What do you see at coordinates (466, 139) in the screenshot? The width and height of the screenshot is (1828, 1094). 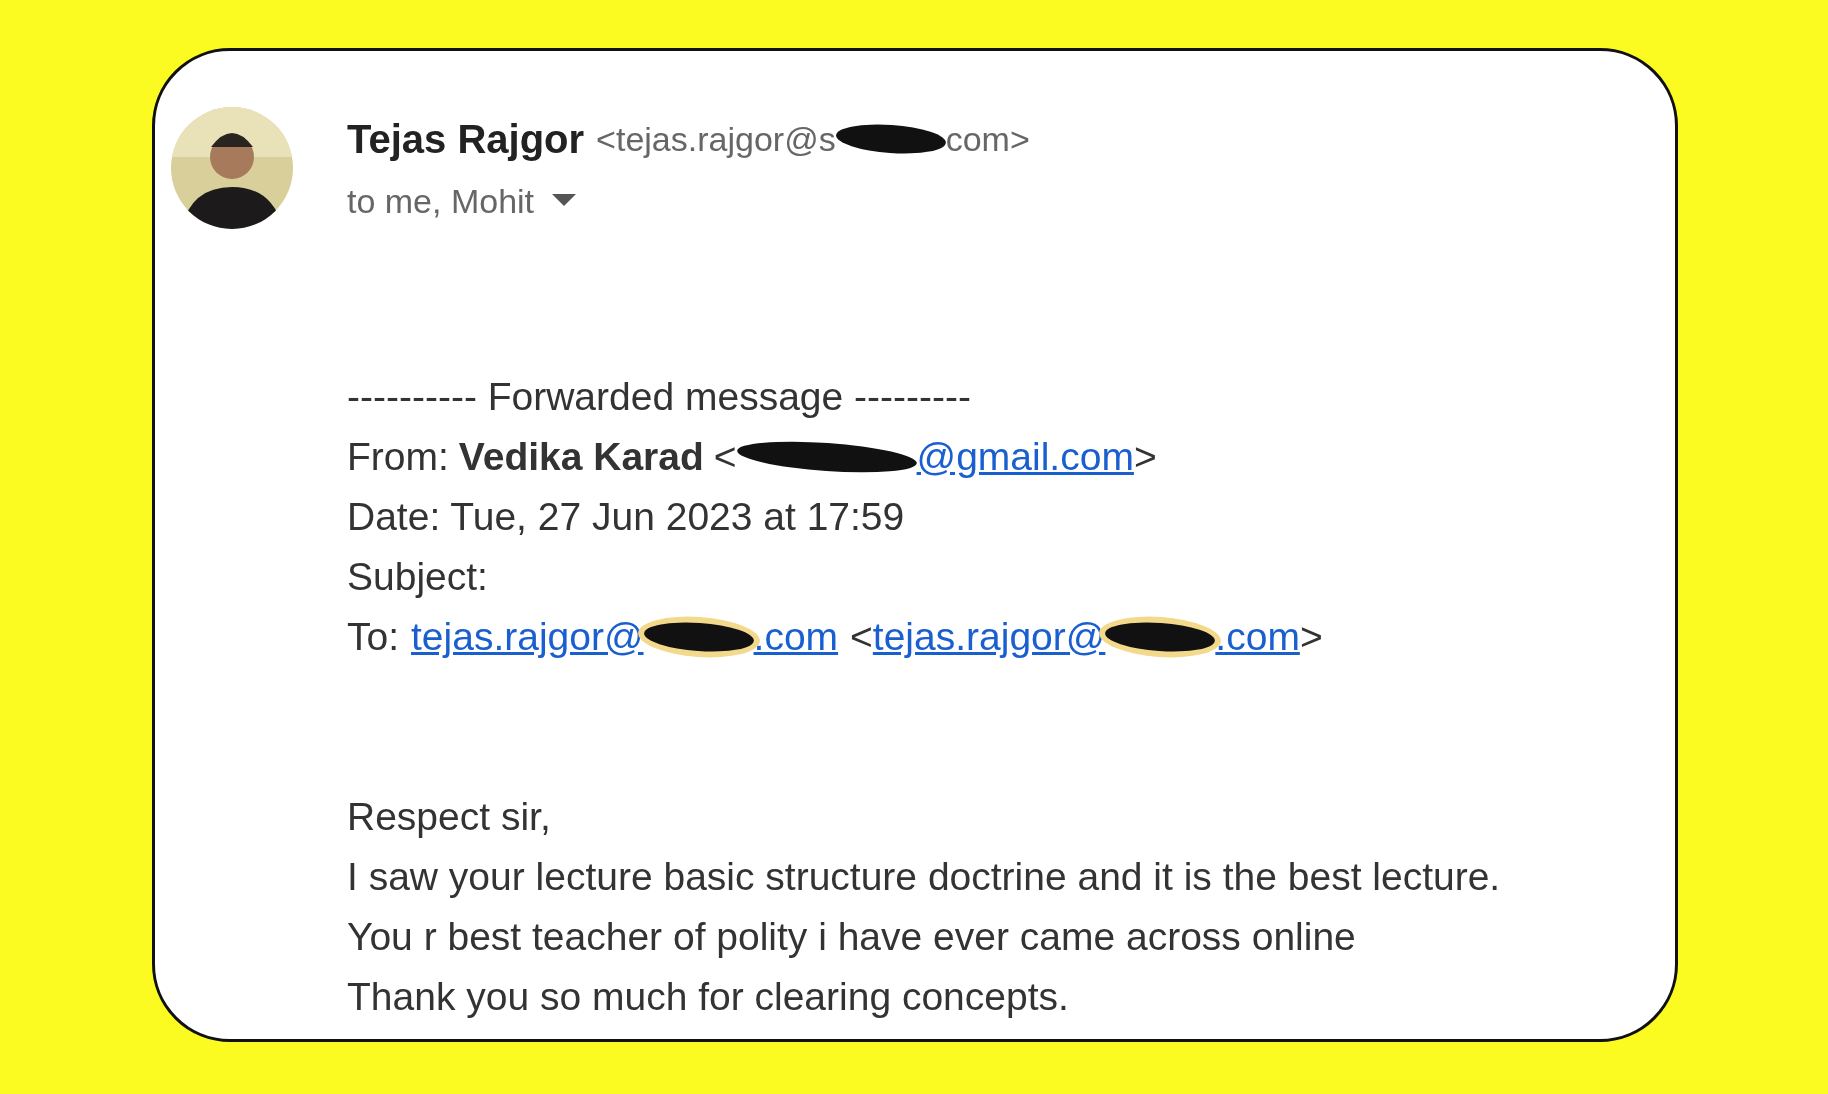 I see `sender-name: Tejas Rajgor` at bounding box center [466, 139].